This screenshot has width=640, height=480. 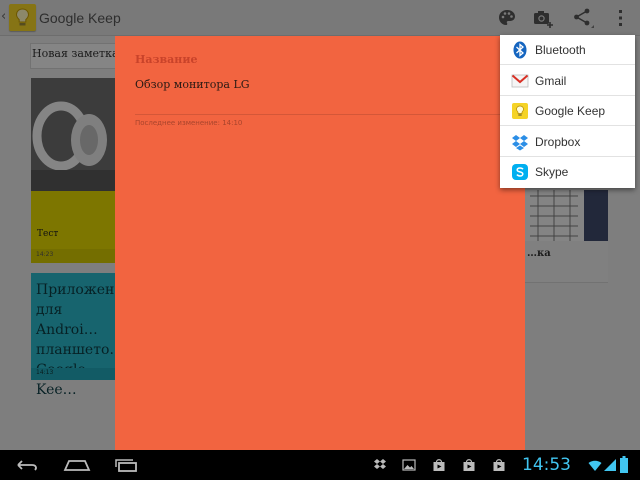 I want to click on battery-icon, so click(x=624, y=464).